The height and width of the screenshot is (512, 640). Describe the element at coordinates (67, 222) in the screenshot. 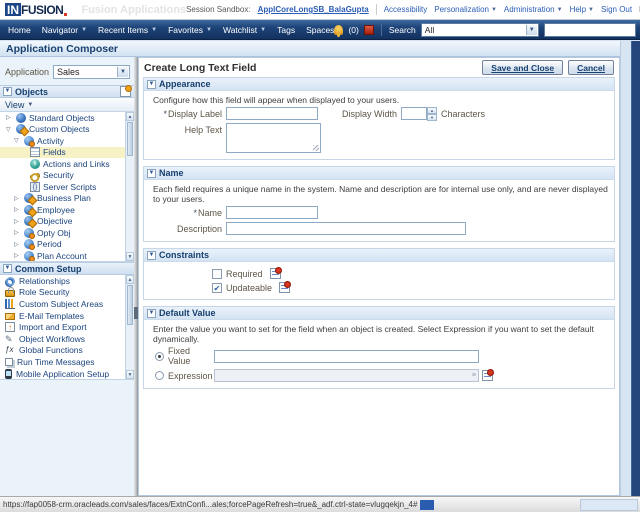

I see `tree-item-objective: ▷ Objective` at that location.